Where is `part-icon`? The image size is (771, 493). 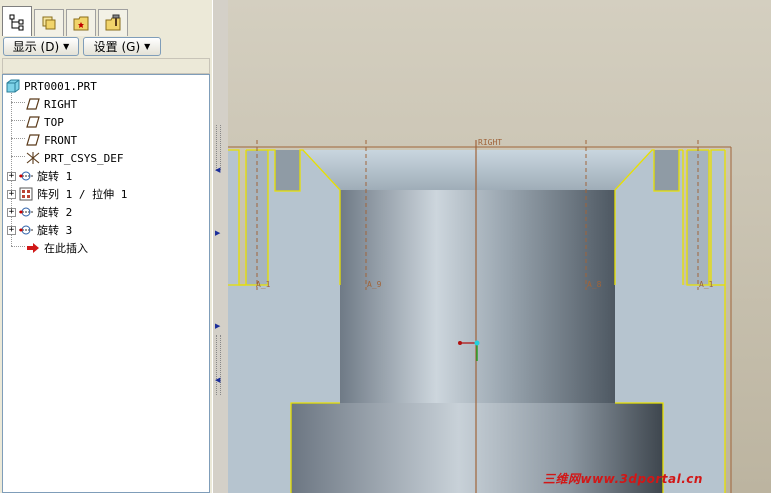
part-icon is located at coordinates (13, 86).